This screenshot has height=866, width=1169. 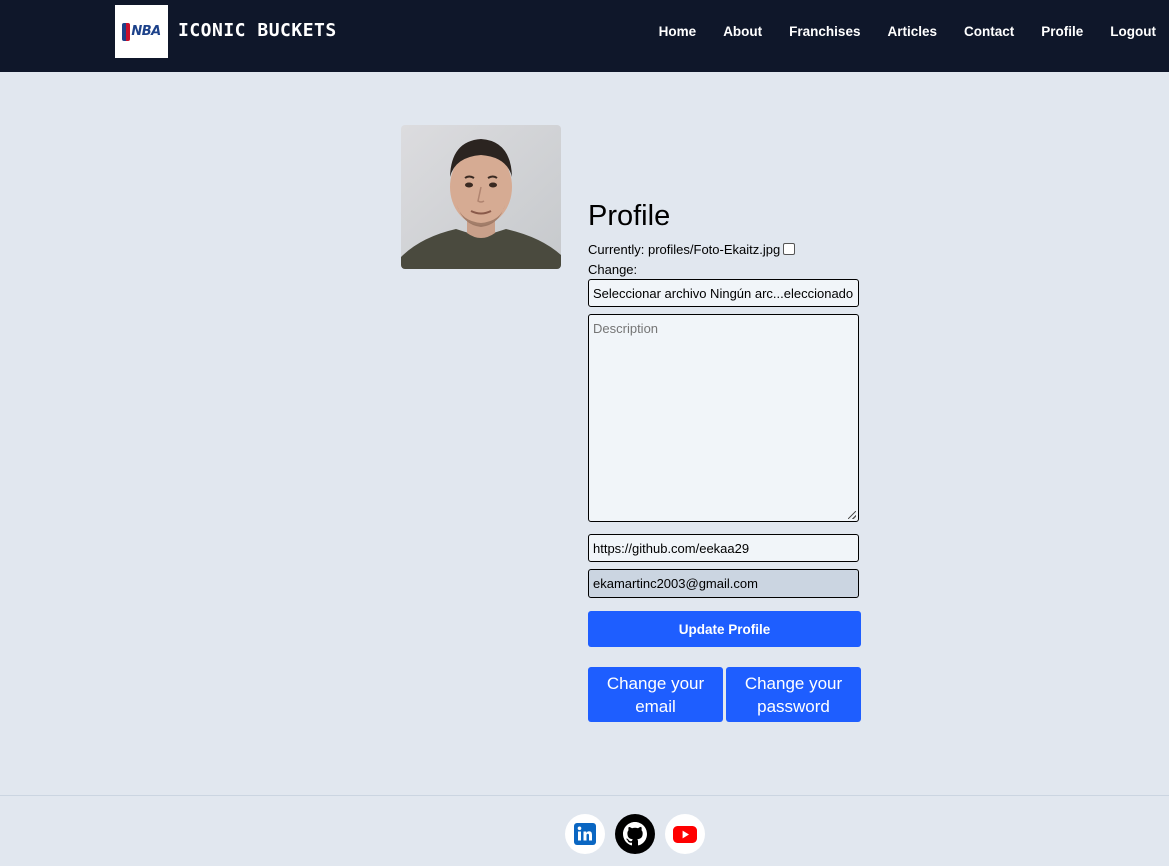 What do you see at coordinates (789, 248) in the screenshot?
I see `clear-photo-checkbox` at bounding box center [789, 248].